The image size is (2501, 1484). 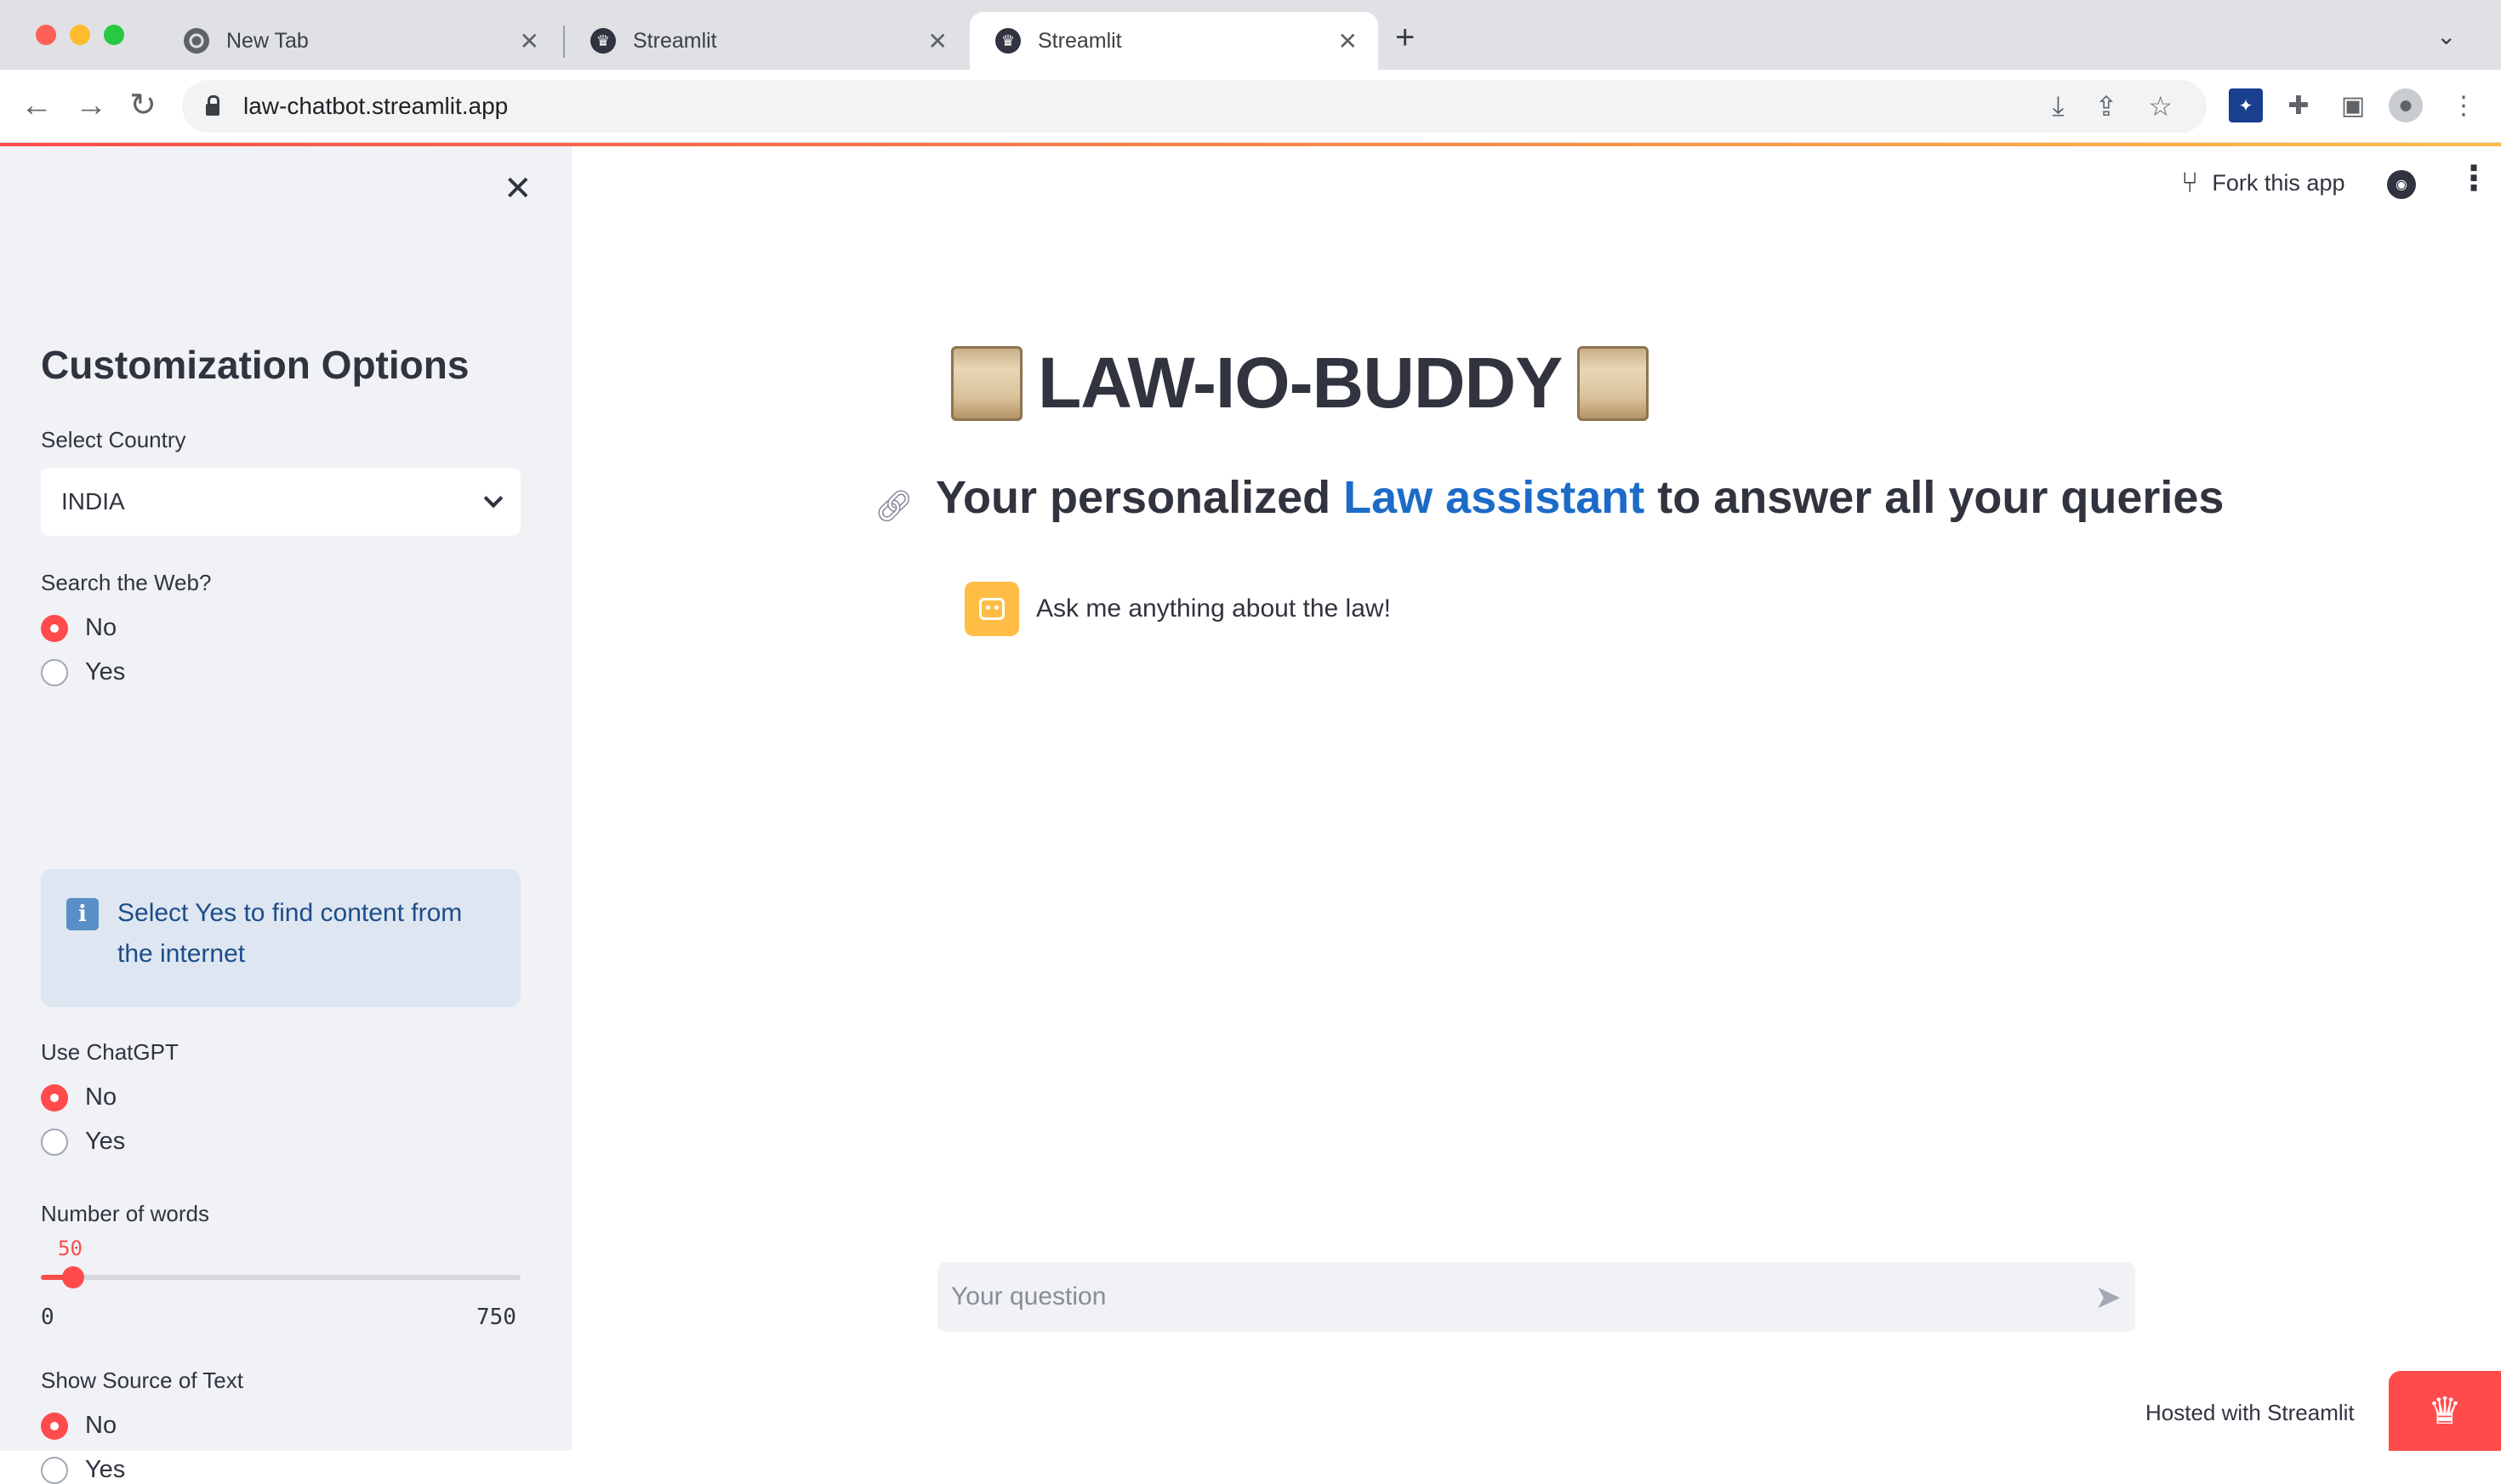 I want to click on show-source-yes-radio: Yes, so click(x=83, y=1470).